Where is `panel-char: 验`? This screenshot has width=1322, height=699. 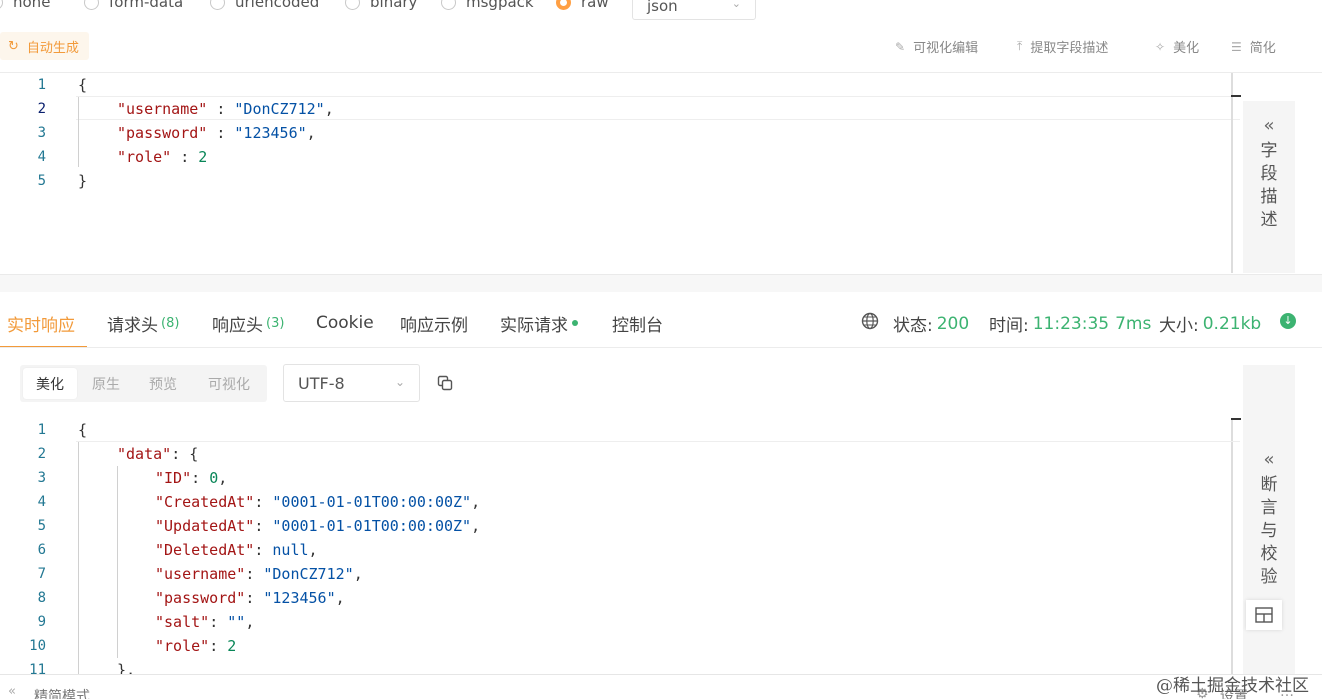 panel-char: 验 is located at coordinates (1269, 577).